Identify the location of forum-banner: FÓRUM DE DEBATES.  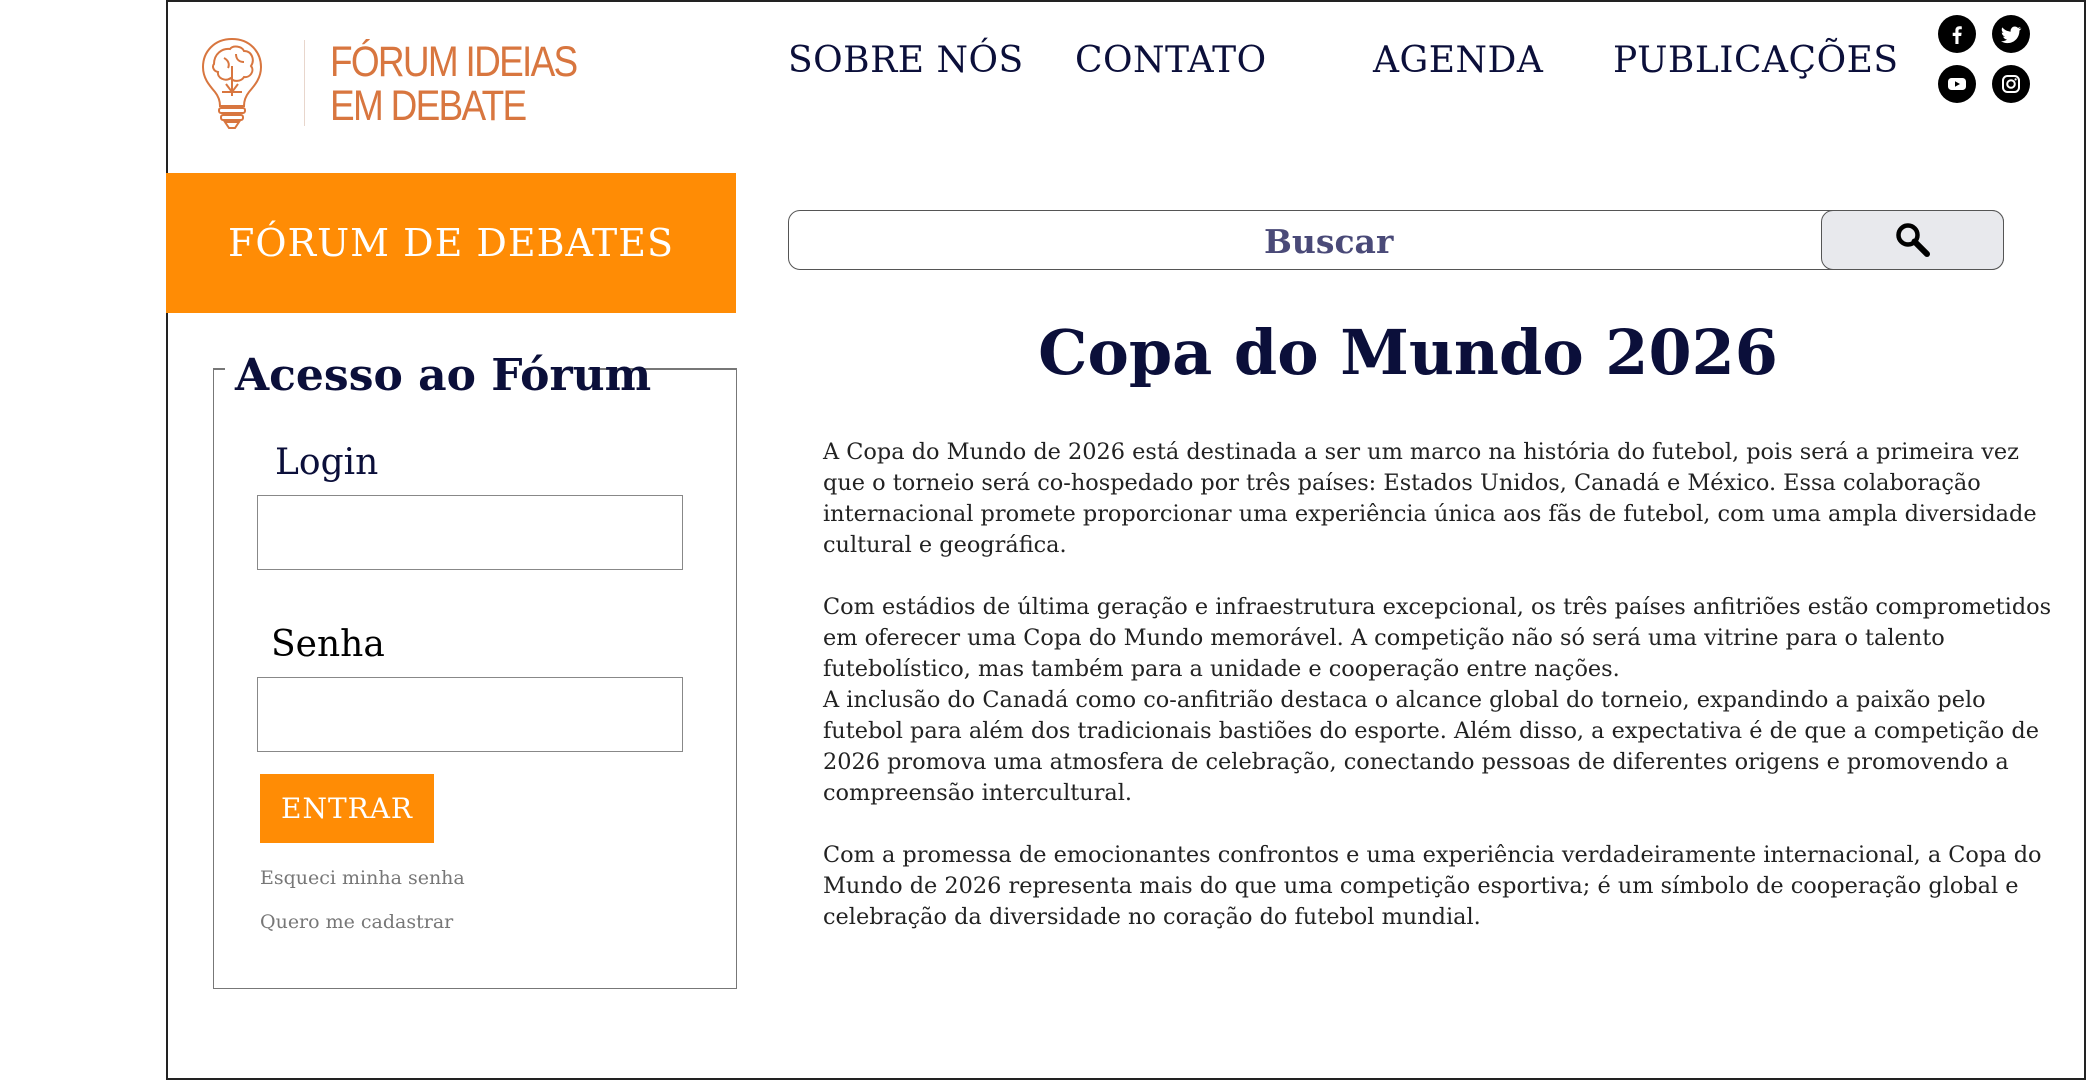
(451, 243).